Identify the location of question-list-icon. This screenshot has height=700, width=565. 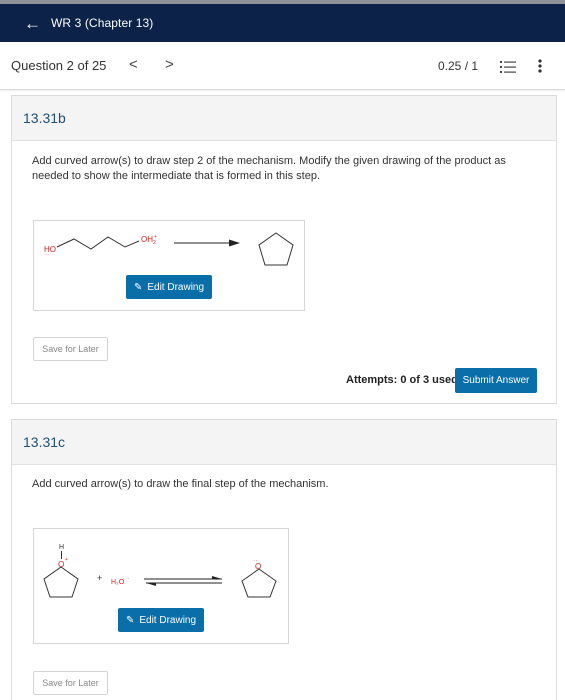
(508, 67).